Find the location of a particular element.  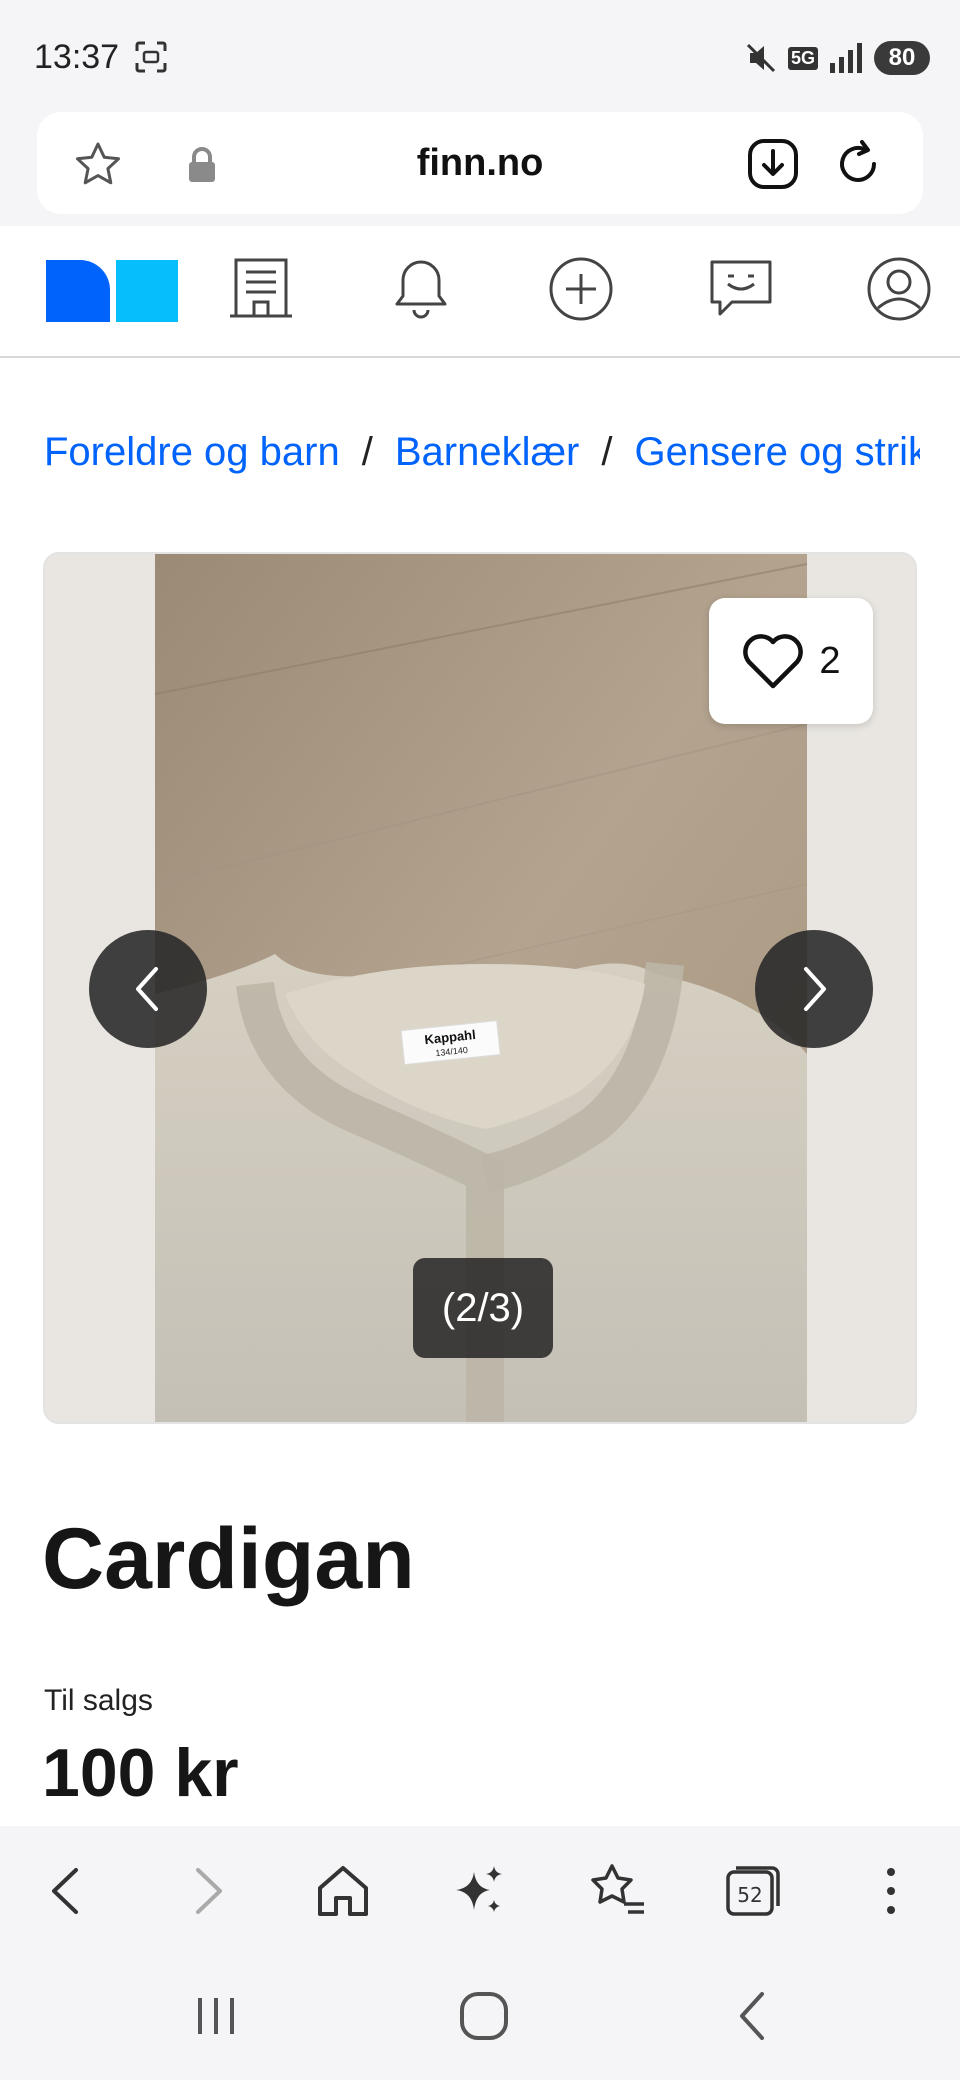

building-icon is located at coordinates (261, 289).